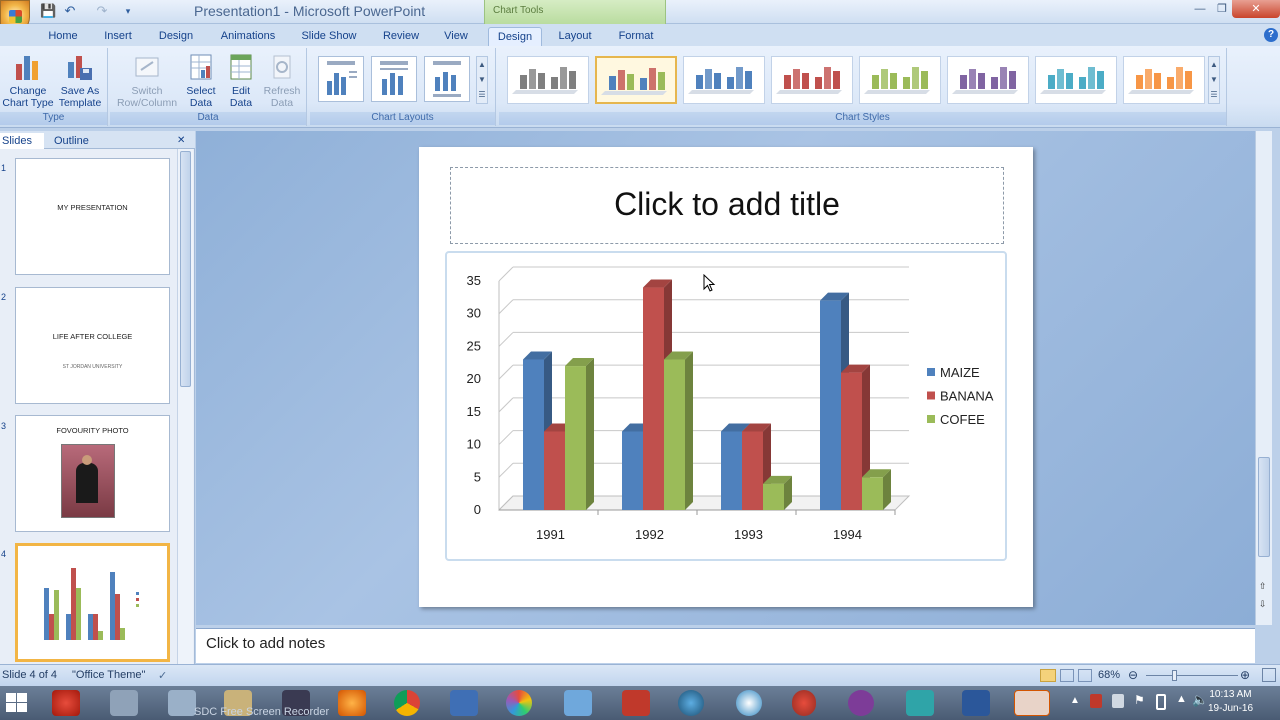 The height and width of the screenshot is (720, 1280). I want to click on slide-counter: Slide 4 of 4, so click(30, 675).